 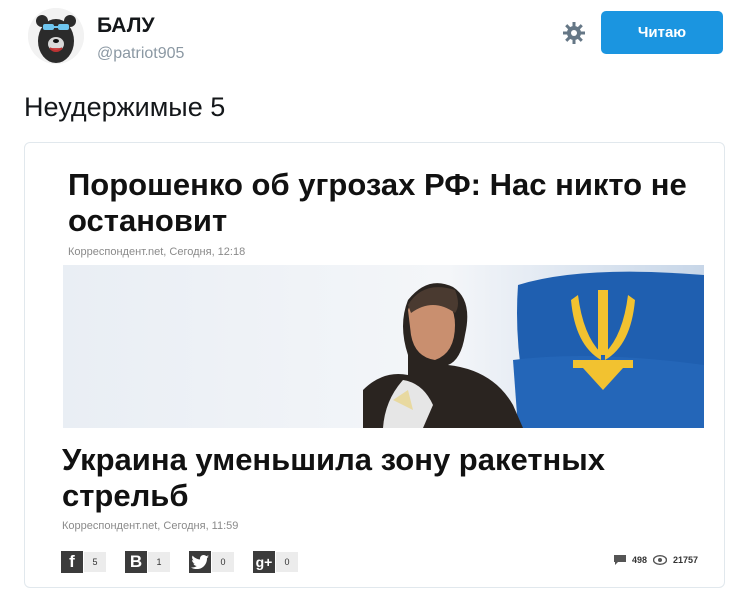 I want to click on share-count: 1, so click(x=159, y=562).